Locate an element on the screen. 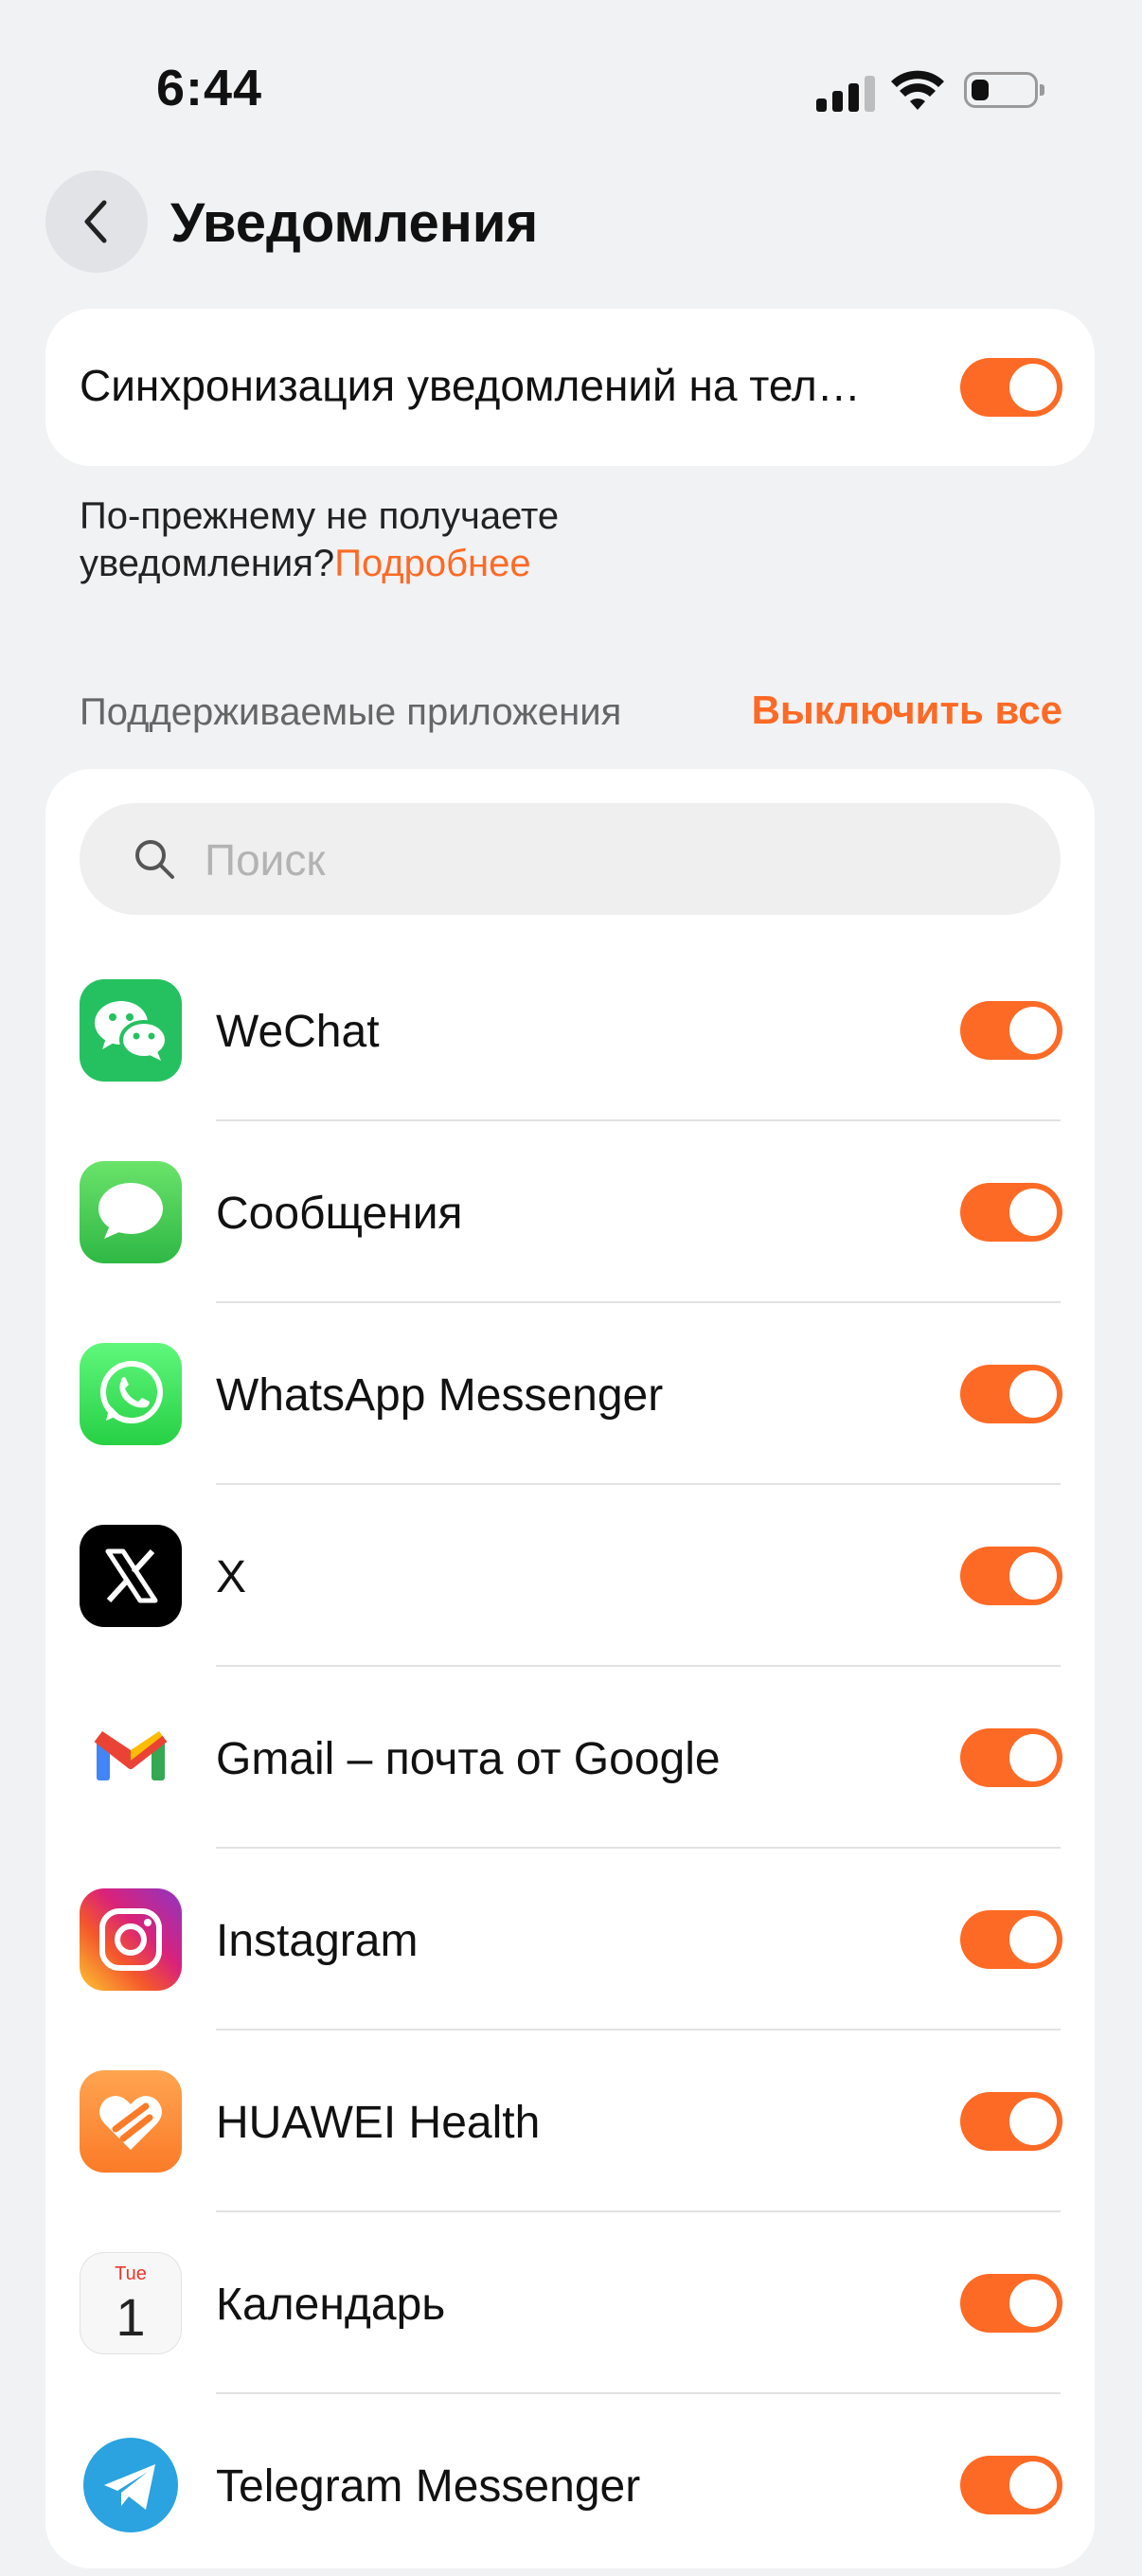  app-name: Telegram Messenger is located at coordinates (428, 2486).